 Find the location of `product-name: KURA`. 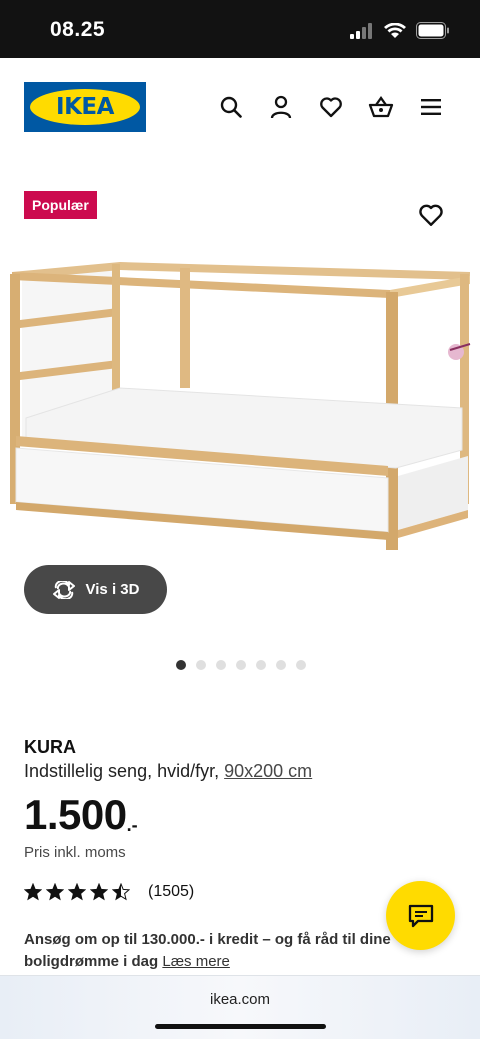

product-name: KURA is located at coordinates (50, 747).